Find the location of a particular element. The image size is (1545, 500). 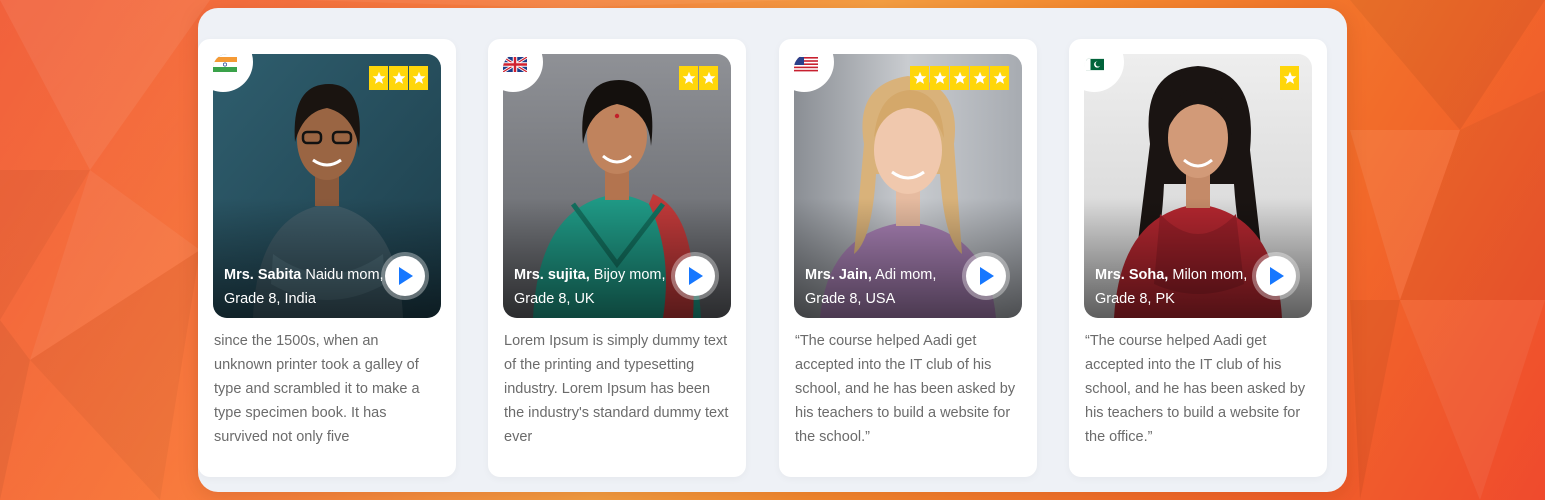

video-thumbnail: Mrs. Sabita Naidu mom, Grade 8, India is located at coordinates (327, 186).